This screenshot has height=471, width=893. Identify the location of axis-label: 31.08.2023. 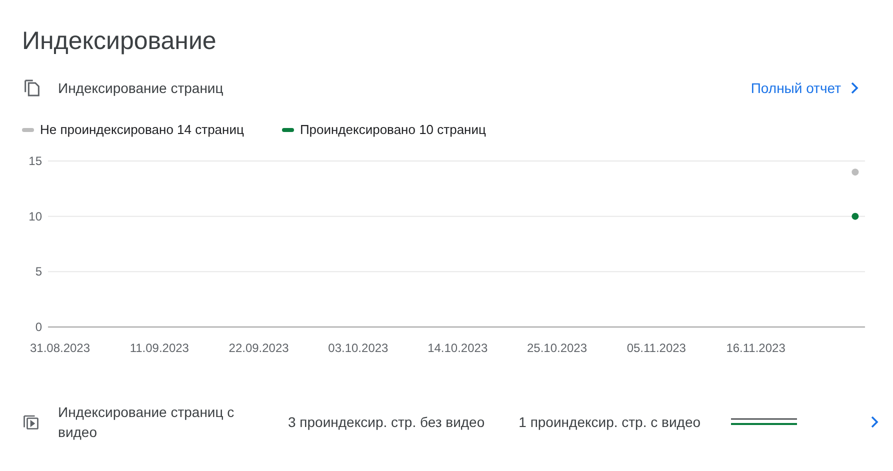
(60, 348).